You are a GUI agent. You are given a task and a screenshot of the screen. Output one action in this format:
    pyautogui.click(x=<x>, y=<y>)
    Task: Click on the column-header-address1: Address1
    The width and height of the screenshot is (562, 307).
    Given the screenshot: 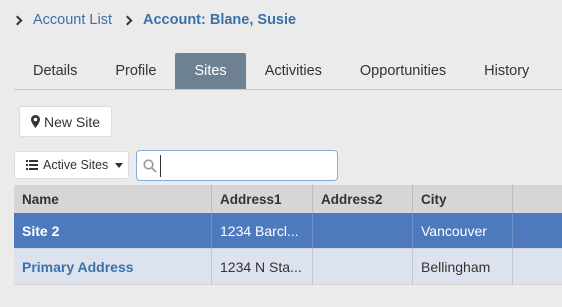 What is the action you would take?
    pyautogui.click(x=262, y=199)
    